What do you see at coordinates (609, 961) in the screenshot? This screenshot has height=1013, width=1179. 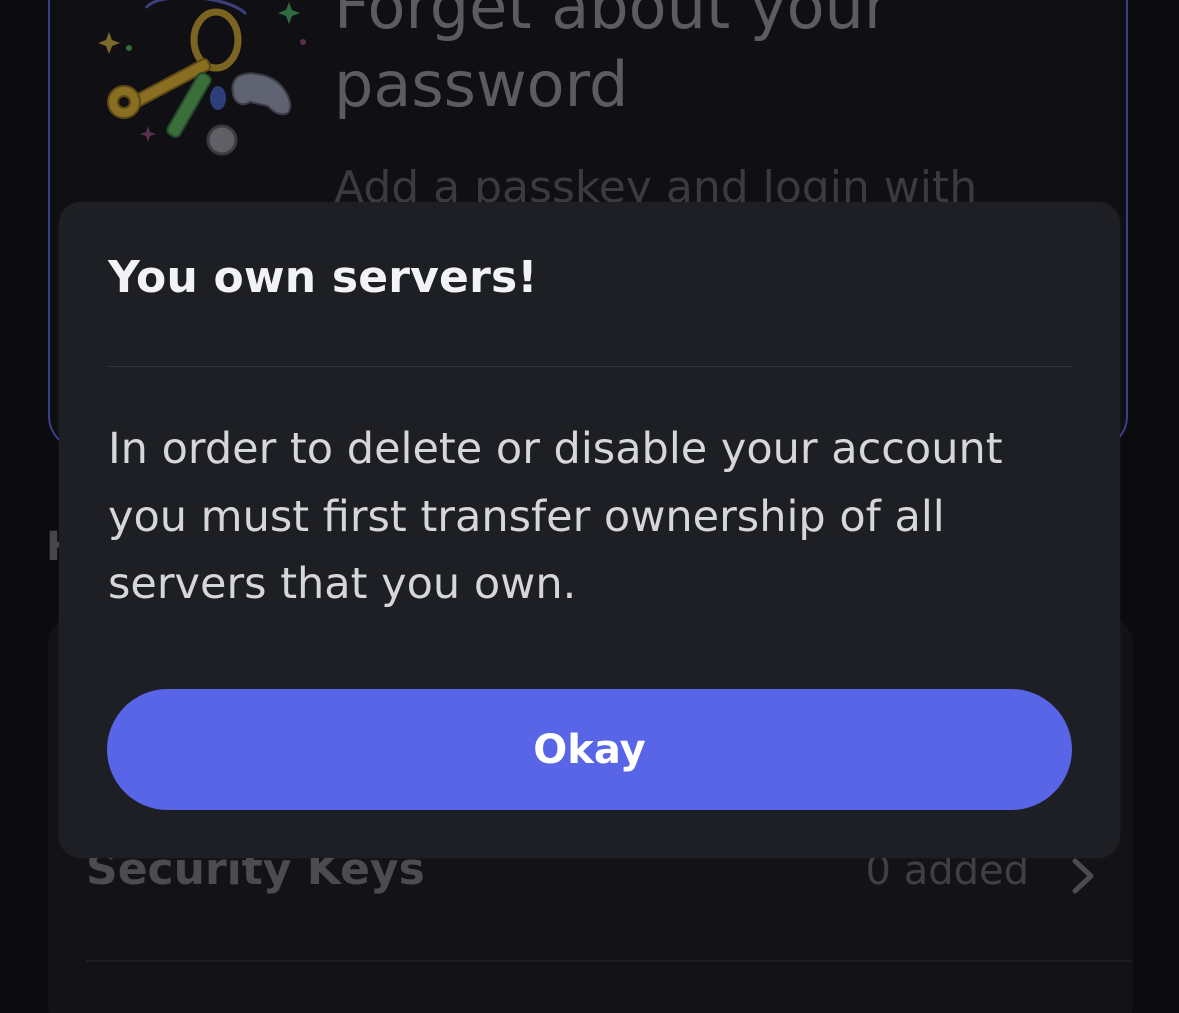 I see `row-divider` at bounding box center [609, 961].